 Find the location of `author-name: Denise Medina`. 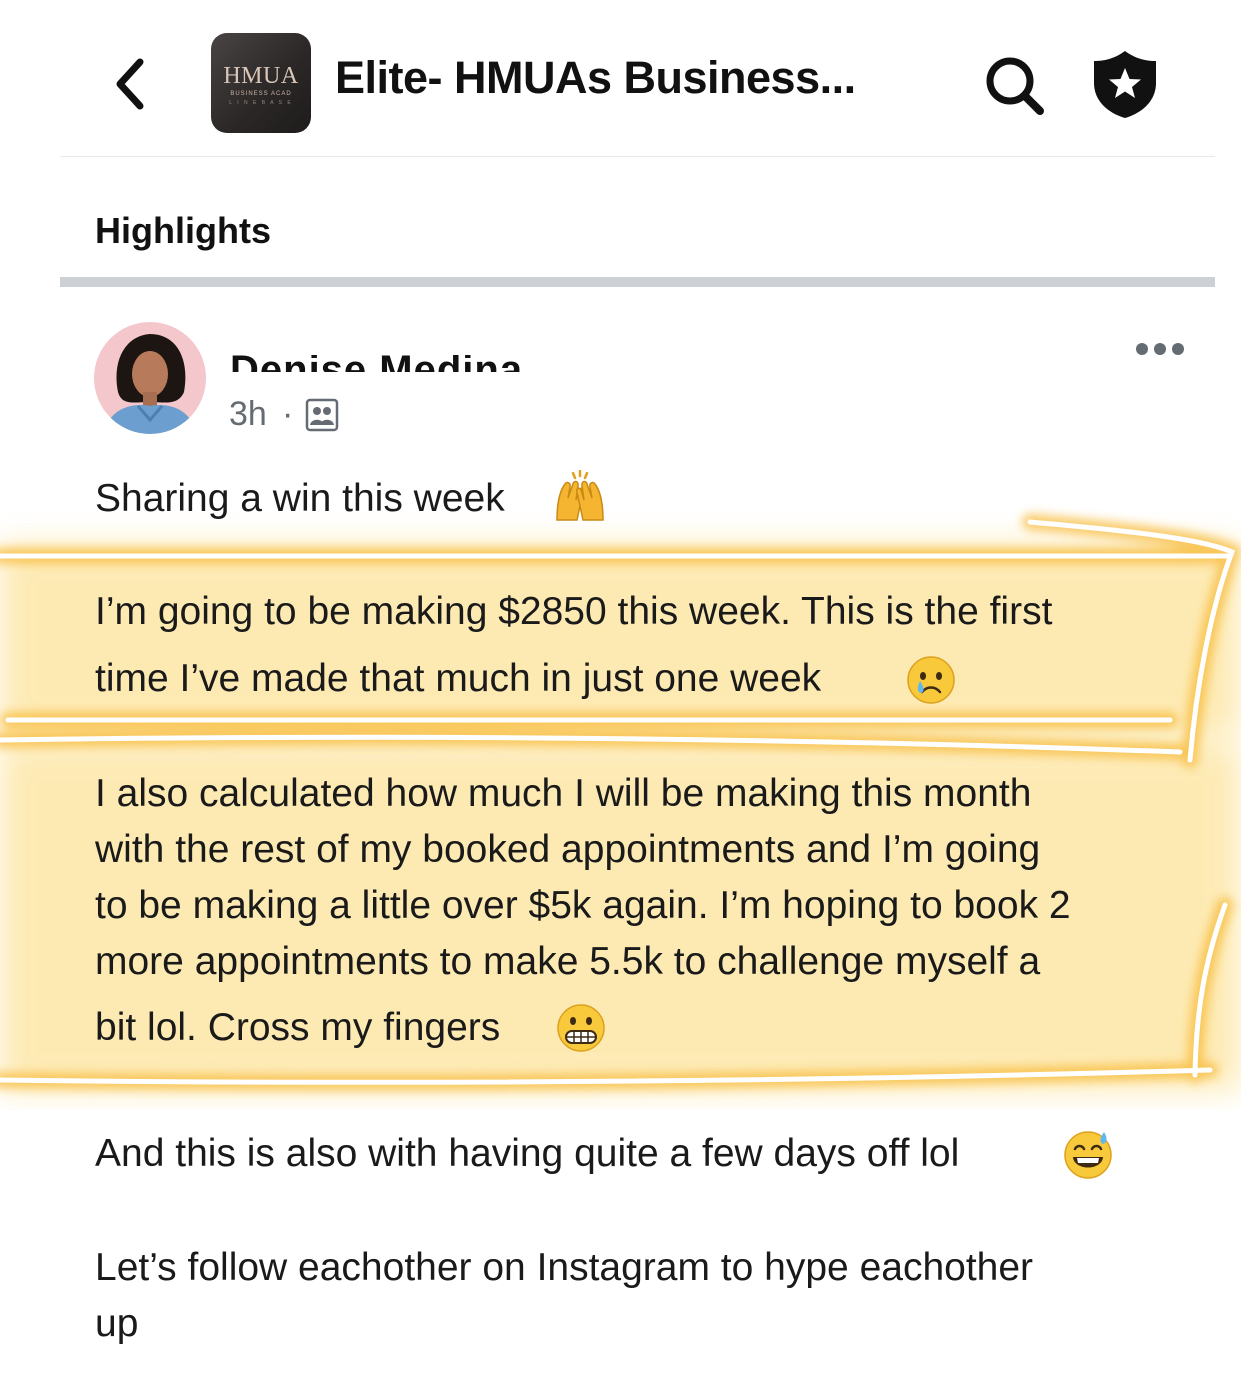

author-name: Denise Medina is located at coordinates (377, 352).